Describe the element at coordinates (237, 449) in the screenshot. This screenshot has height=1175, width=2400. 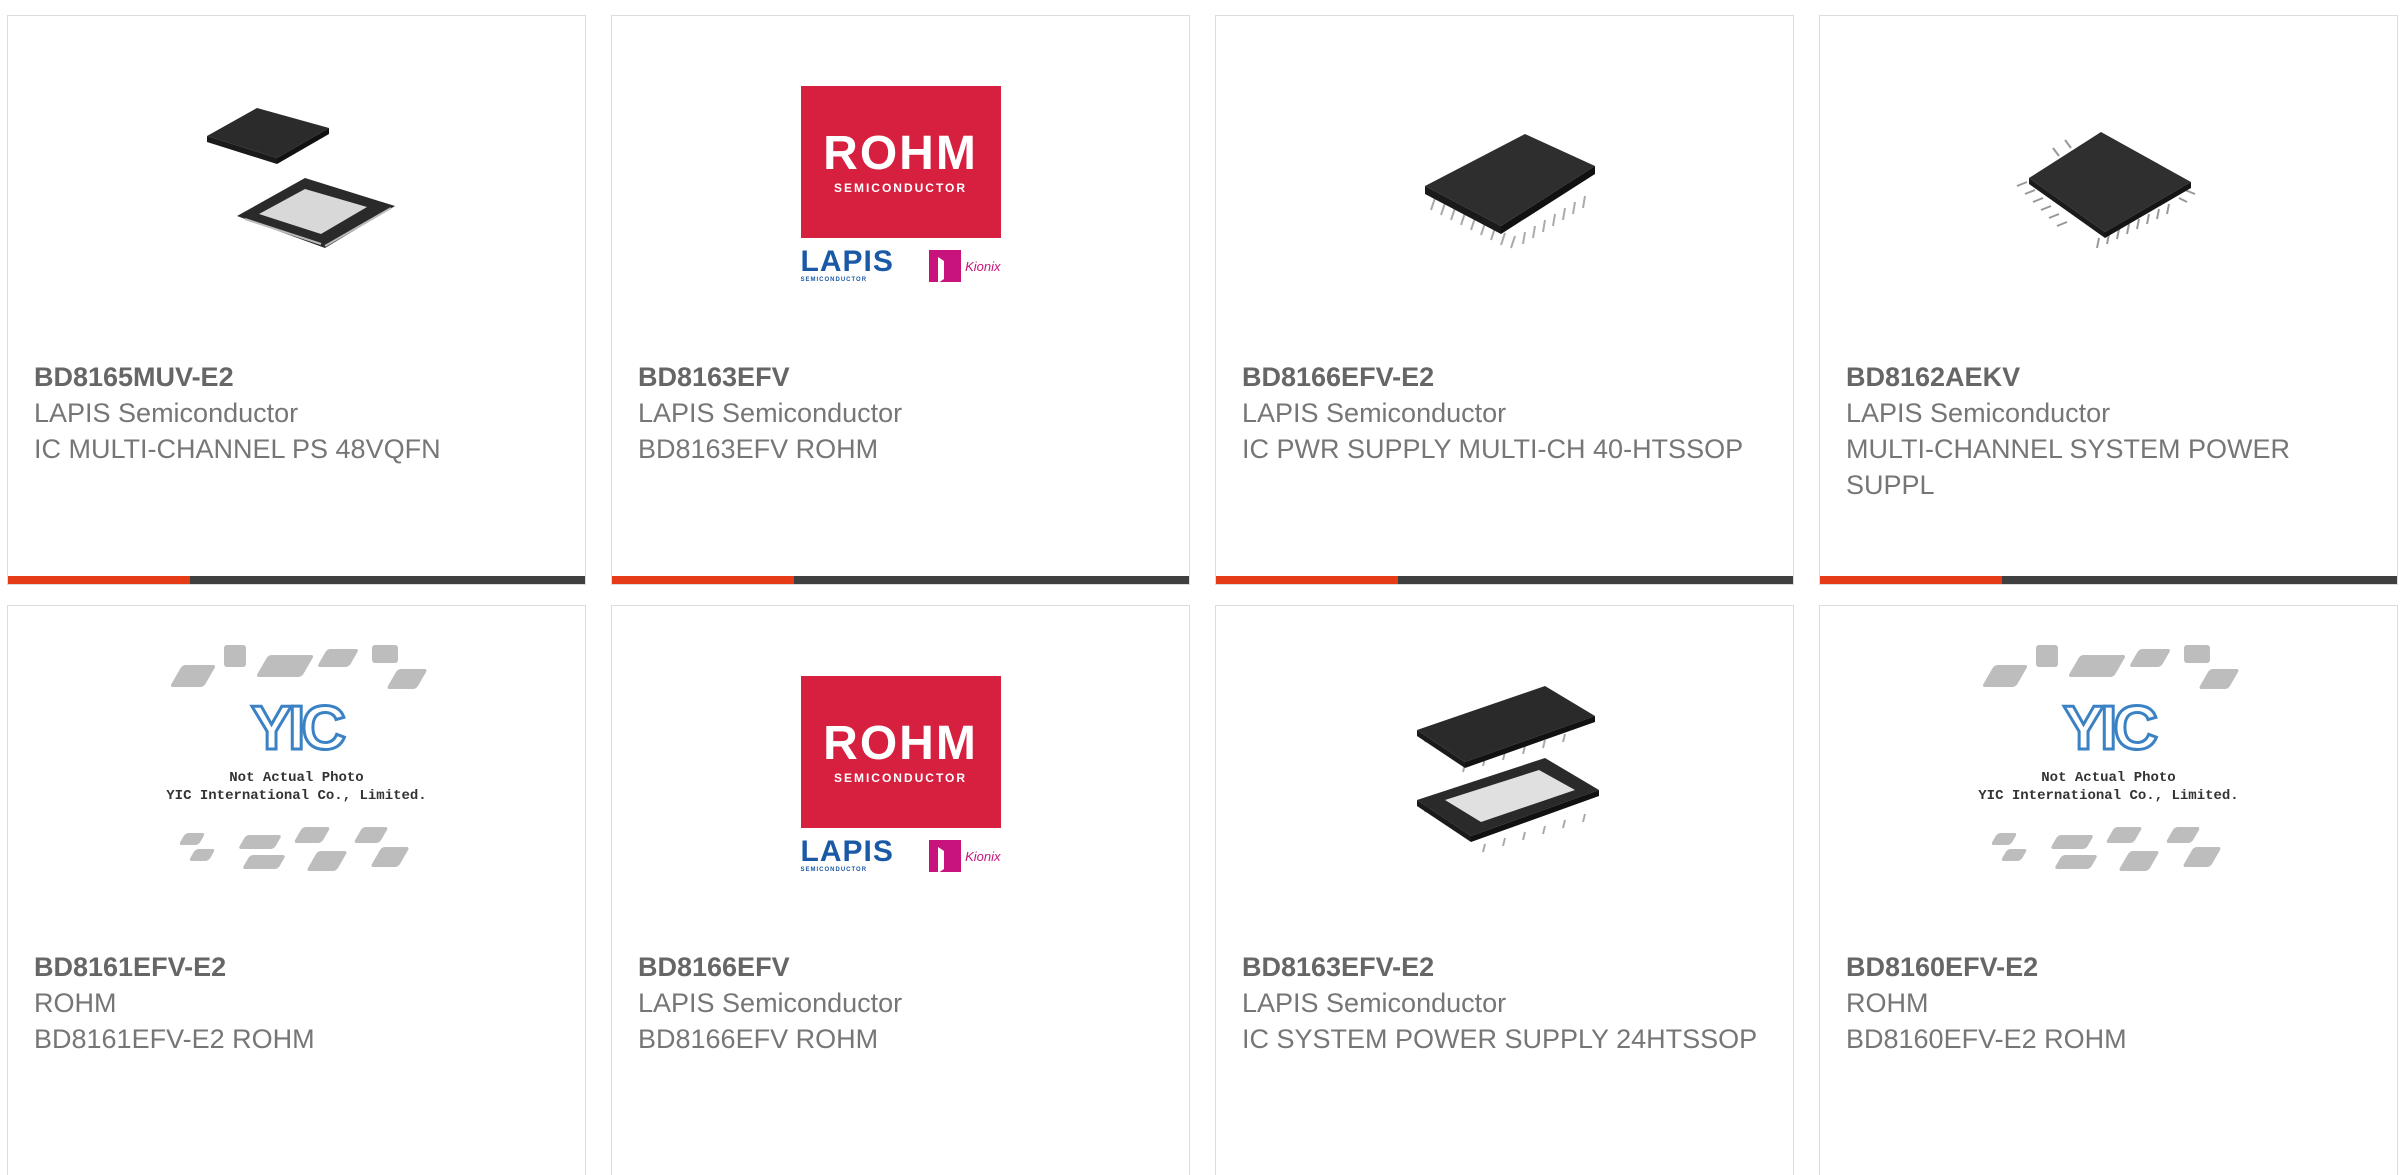
I see `description: IC MULTI-CHANNEL PS 48VQFN` at that location.